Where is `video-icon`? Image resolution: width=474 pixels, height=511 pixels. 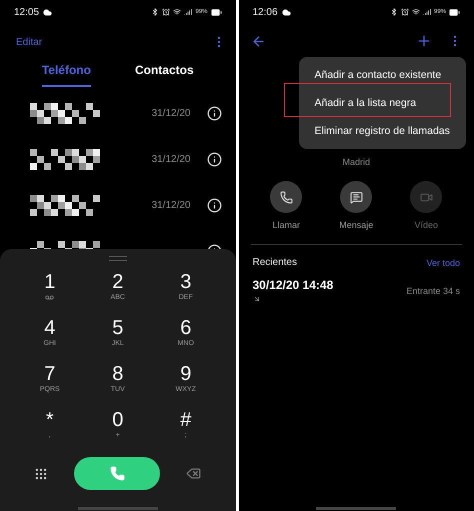
video-icon is located at coordinates (426, 197).